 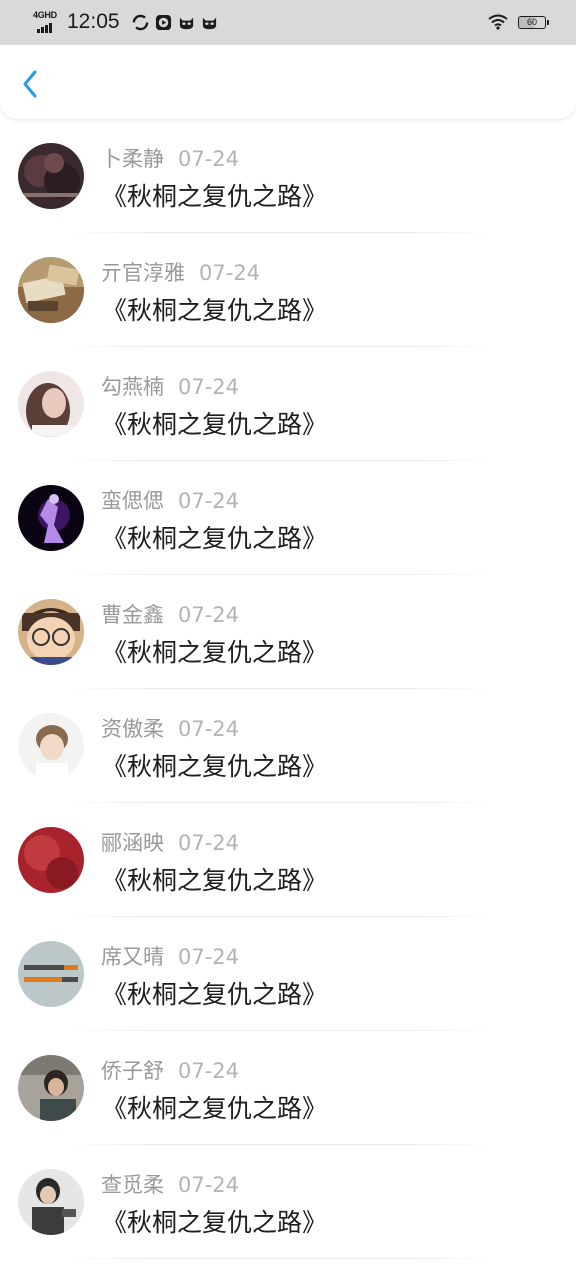 I want to click on user-name: 资傲柔, so click(x=132, y=729).